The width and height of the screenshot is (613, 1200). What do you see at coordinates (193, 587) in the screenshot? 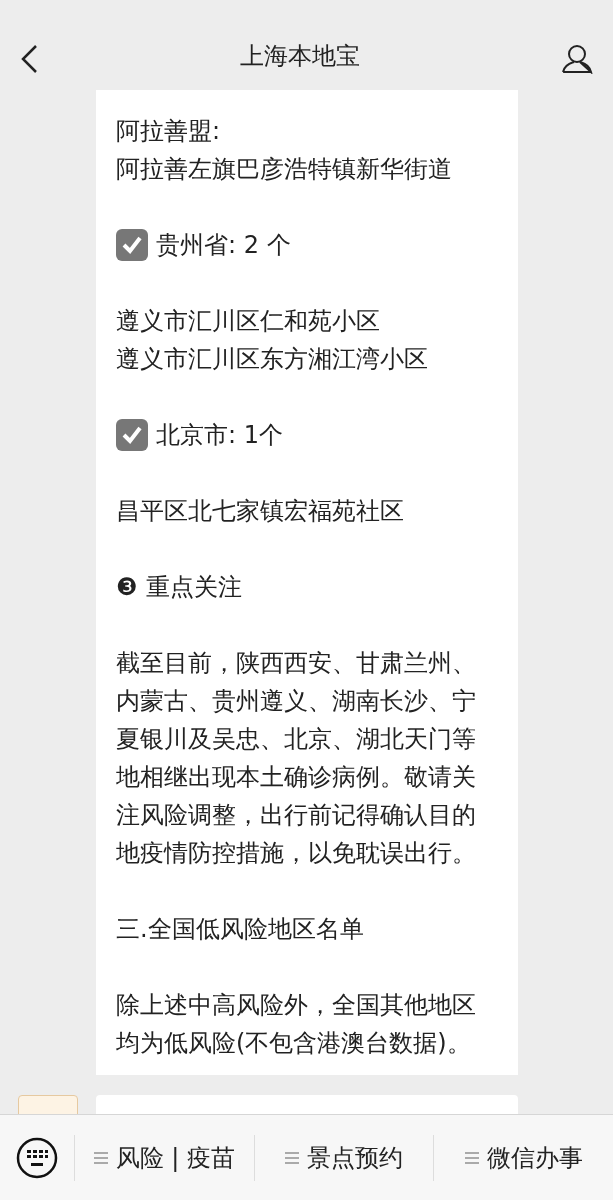
I see `section-heading: 重点关注` at bounding box center [193, 587].